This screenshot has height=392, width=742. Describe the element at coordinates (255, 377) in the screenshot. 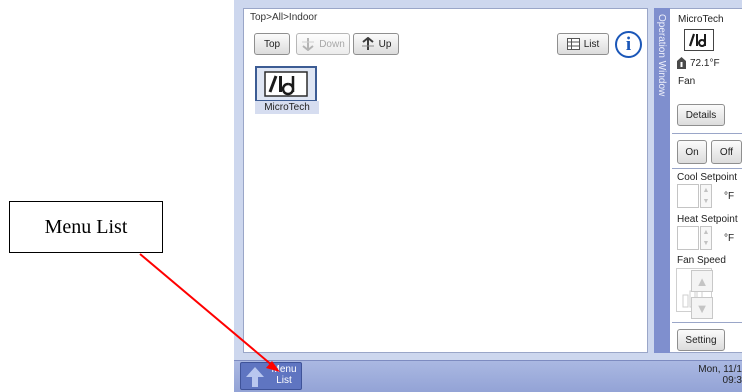

I see `menu-arrow-icon` at that location.